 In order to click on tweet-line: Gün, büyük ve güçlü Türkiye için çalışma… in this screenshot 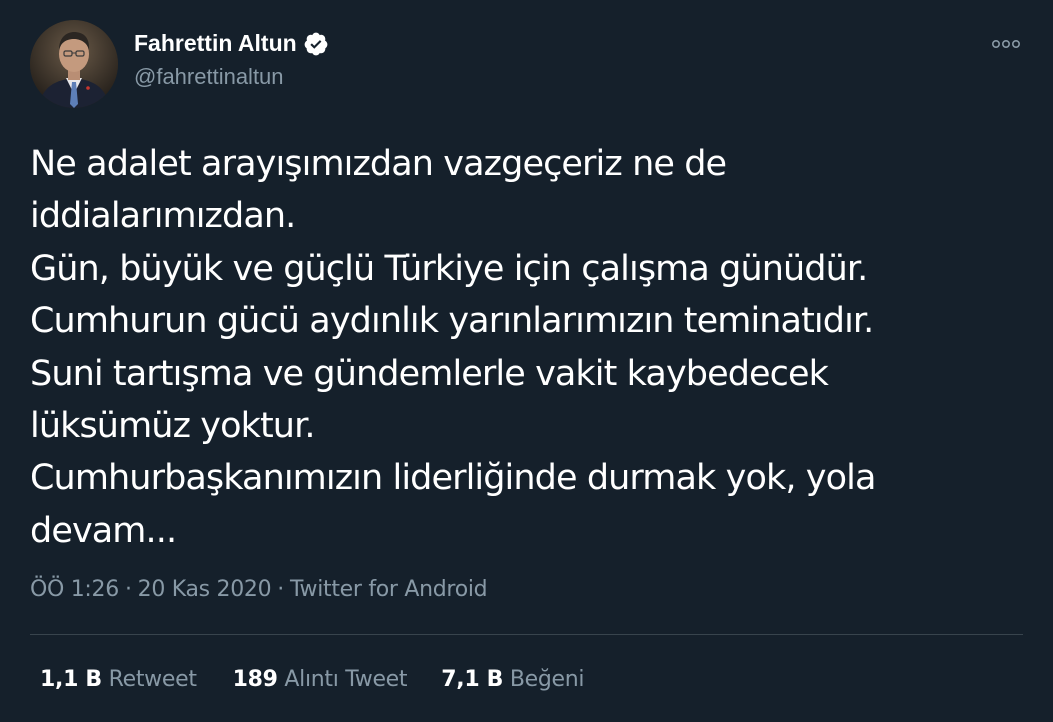, I will do `click(449, 268)`.